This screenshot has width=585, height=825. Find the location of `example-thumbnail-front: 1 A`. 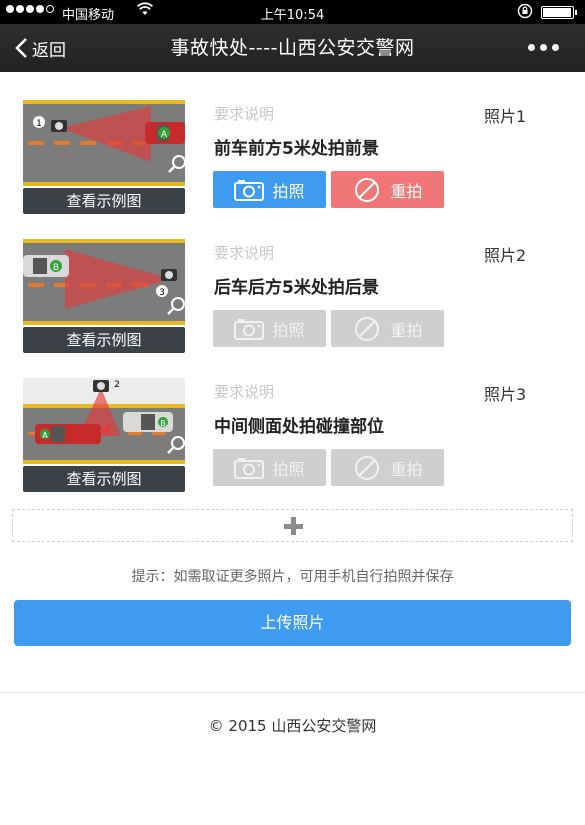

example-thumbnail-front: 1 A is located at coordinates (104, 143).